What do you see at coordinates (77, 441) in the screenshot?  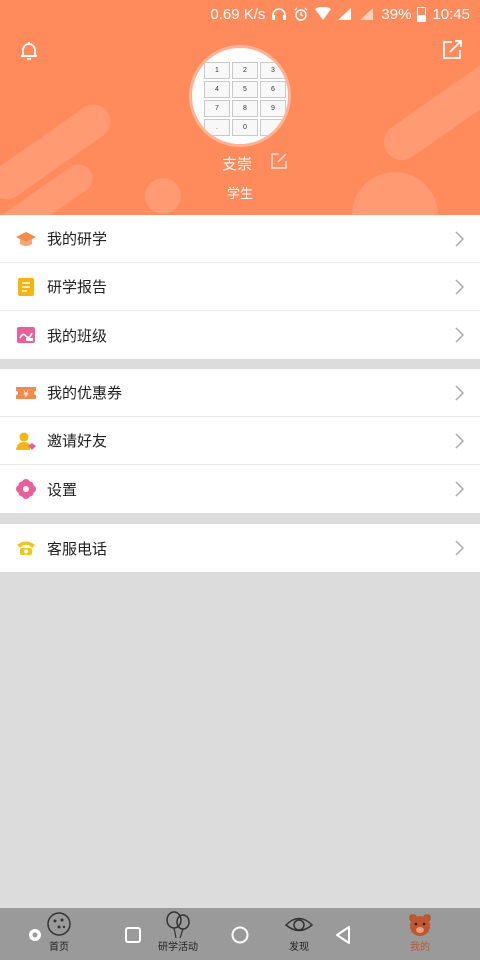 I see `menu-item-label: 邀请好友` at bounding box center [77, 441].